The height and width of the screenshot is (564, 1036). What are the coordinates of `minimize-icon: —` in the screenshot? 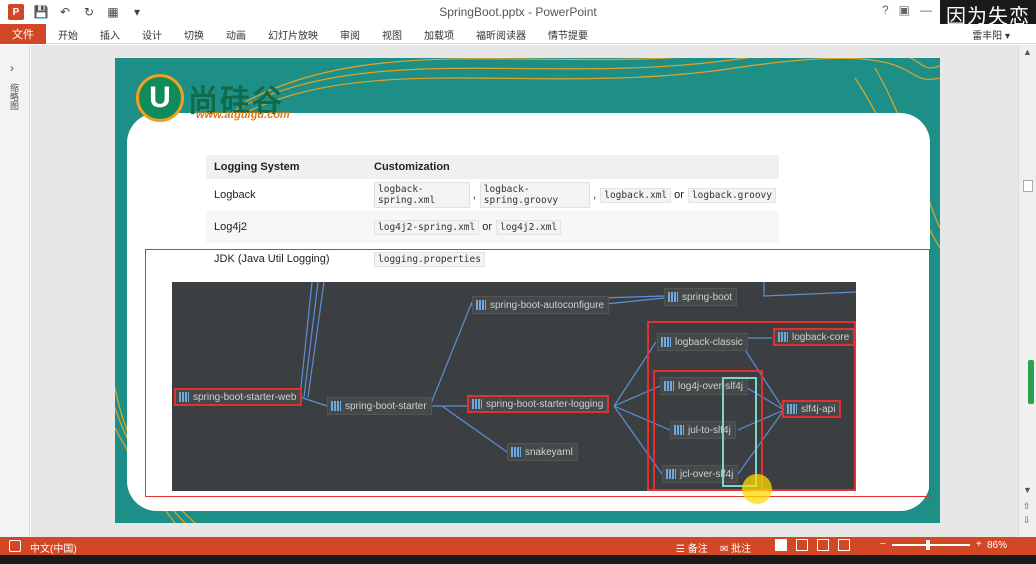 It's located at (926, 10).